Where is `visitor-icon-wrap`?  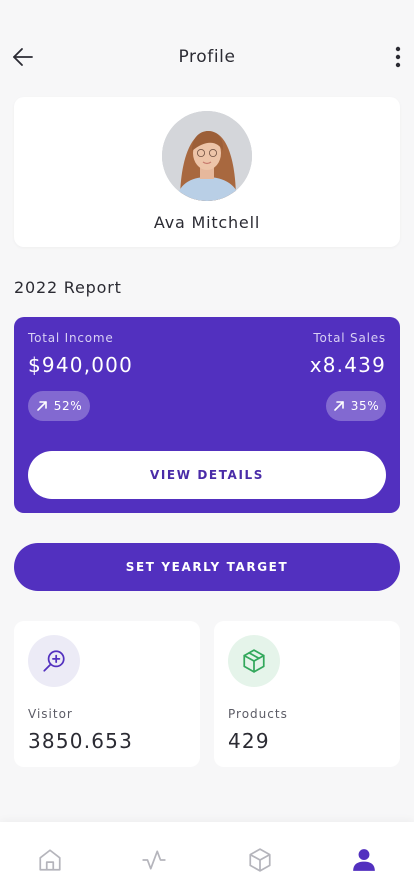 visitor-icon-wrap is located at coordinates (54, 661).